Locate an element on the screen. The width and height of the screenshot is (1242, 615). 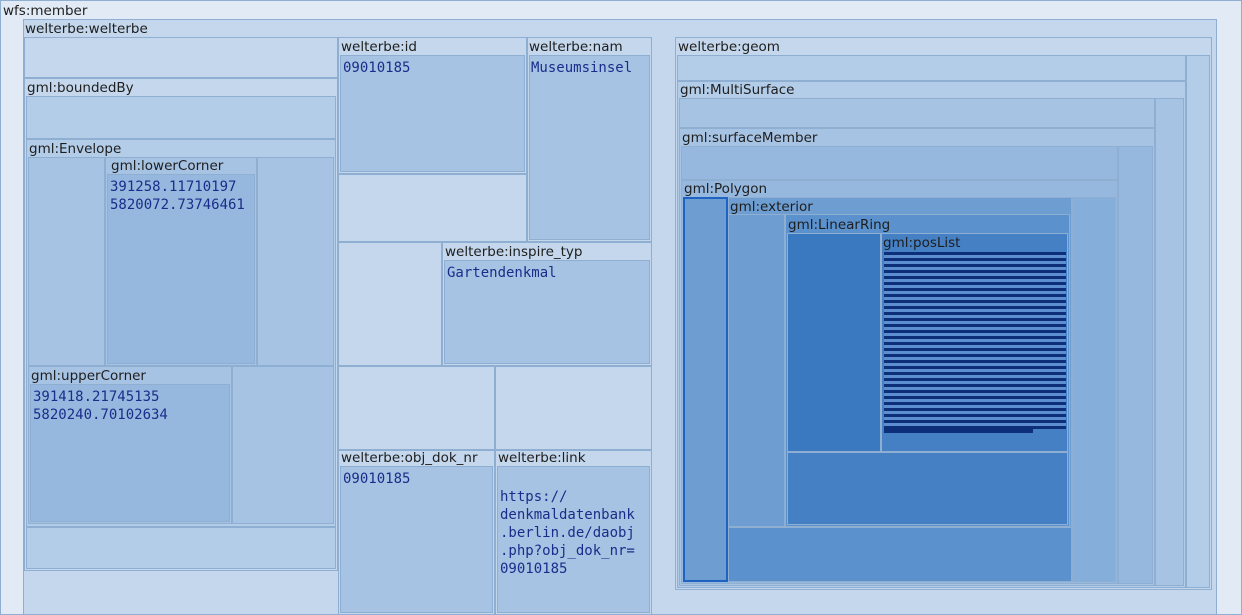
pos-list-last-line is located at coordinates (958, 431).